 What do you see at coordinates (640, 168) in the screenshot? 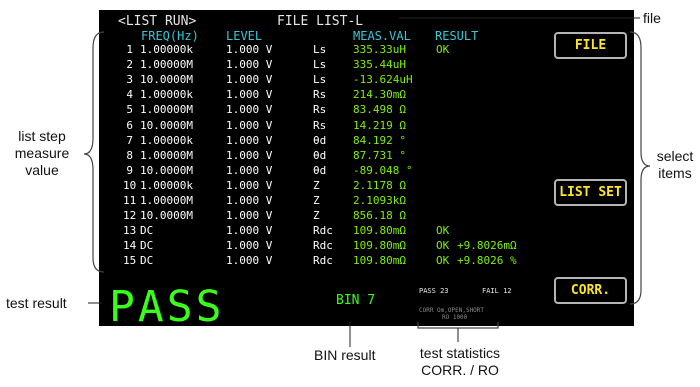
I see `select-items-brace` at bounding box center [640, 168].